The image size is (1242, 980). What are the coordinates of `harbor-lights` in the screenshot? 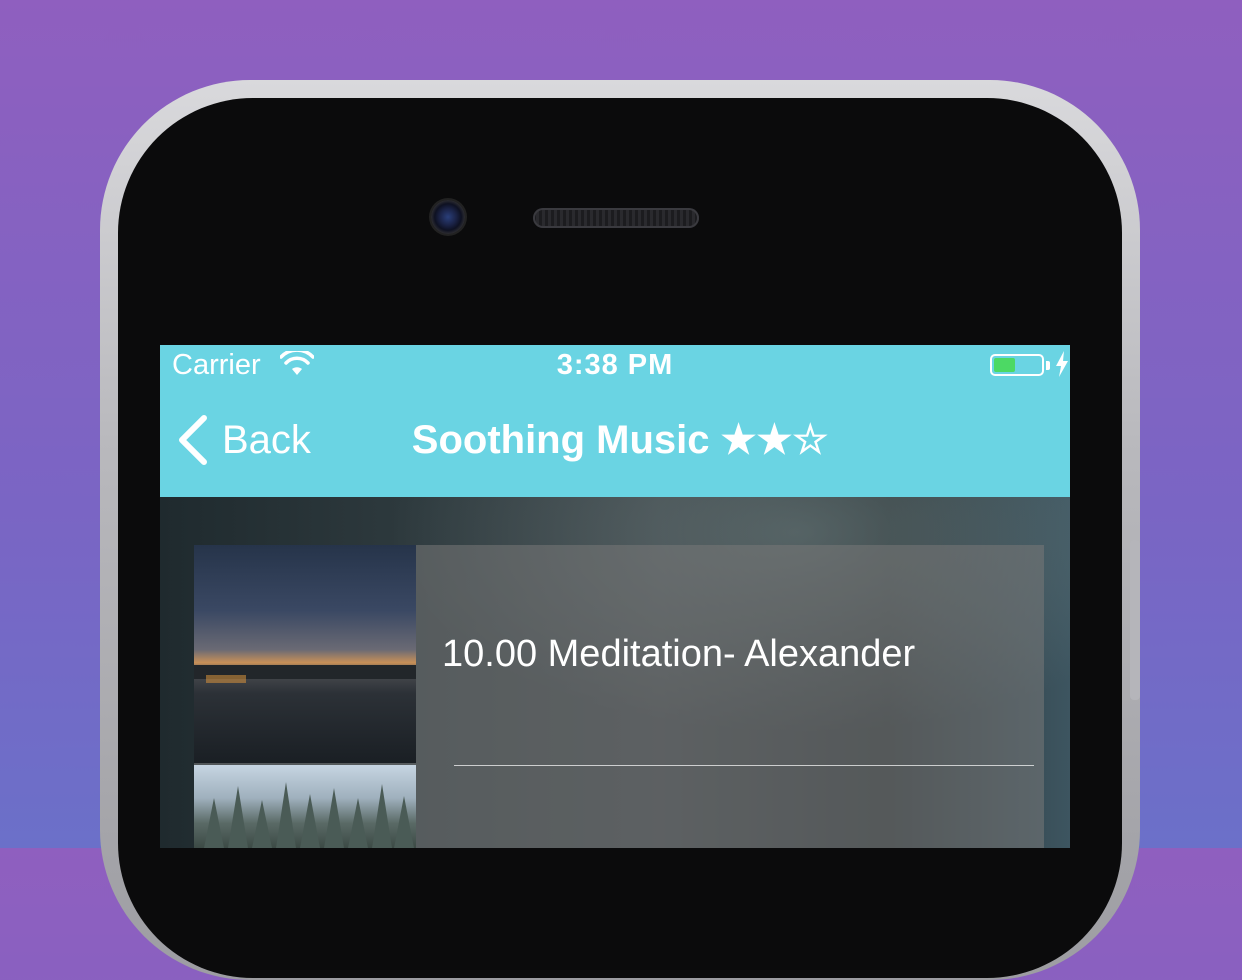 It's located at (226, 679).